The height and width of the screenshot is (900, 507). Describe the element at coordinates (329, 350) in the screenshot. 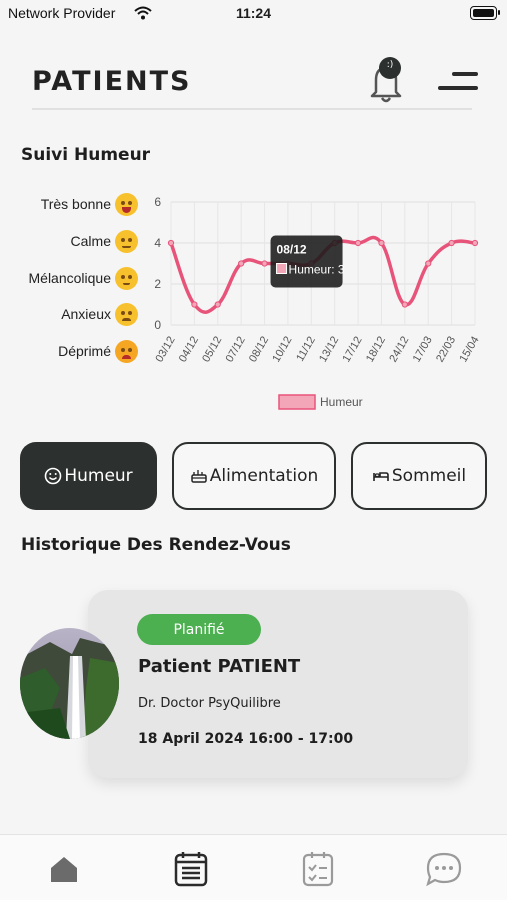

I see `x-tick-label: 13/12` at that location.